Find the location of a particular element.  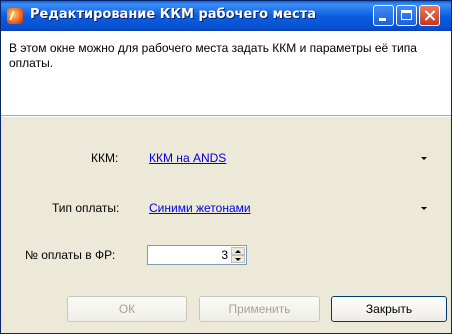

ok-button: ОК is located at coordinates (127, 309).